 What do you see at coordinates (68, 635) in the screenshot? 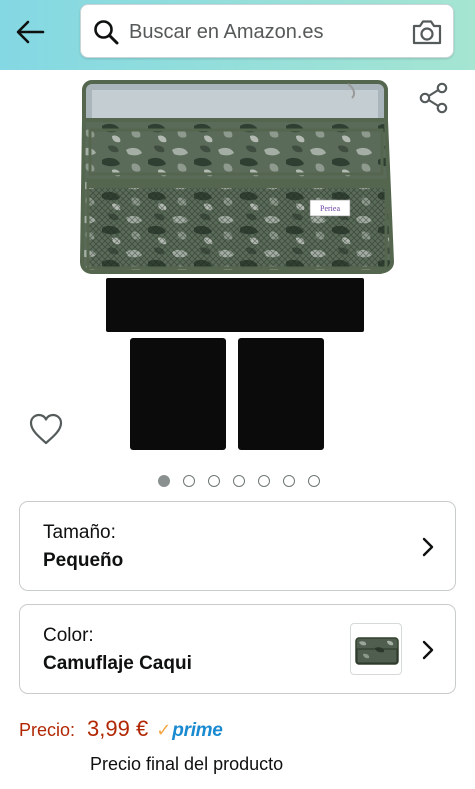
I see `color-label: Color:` at bounding box center [68, 635].